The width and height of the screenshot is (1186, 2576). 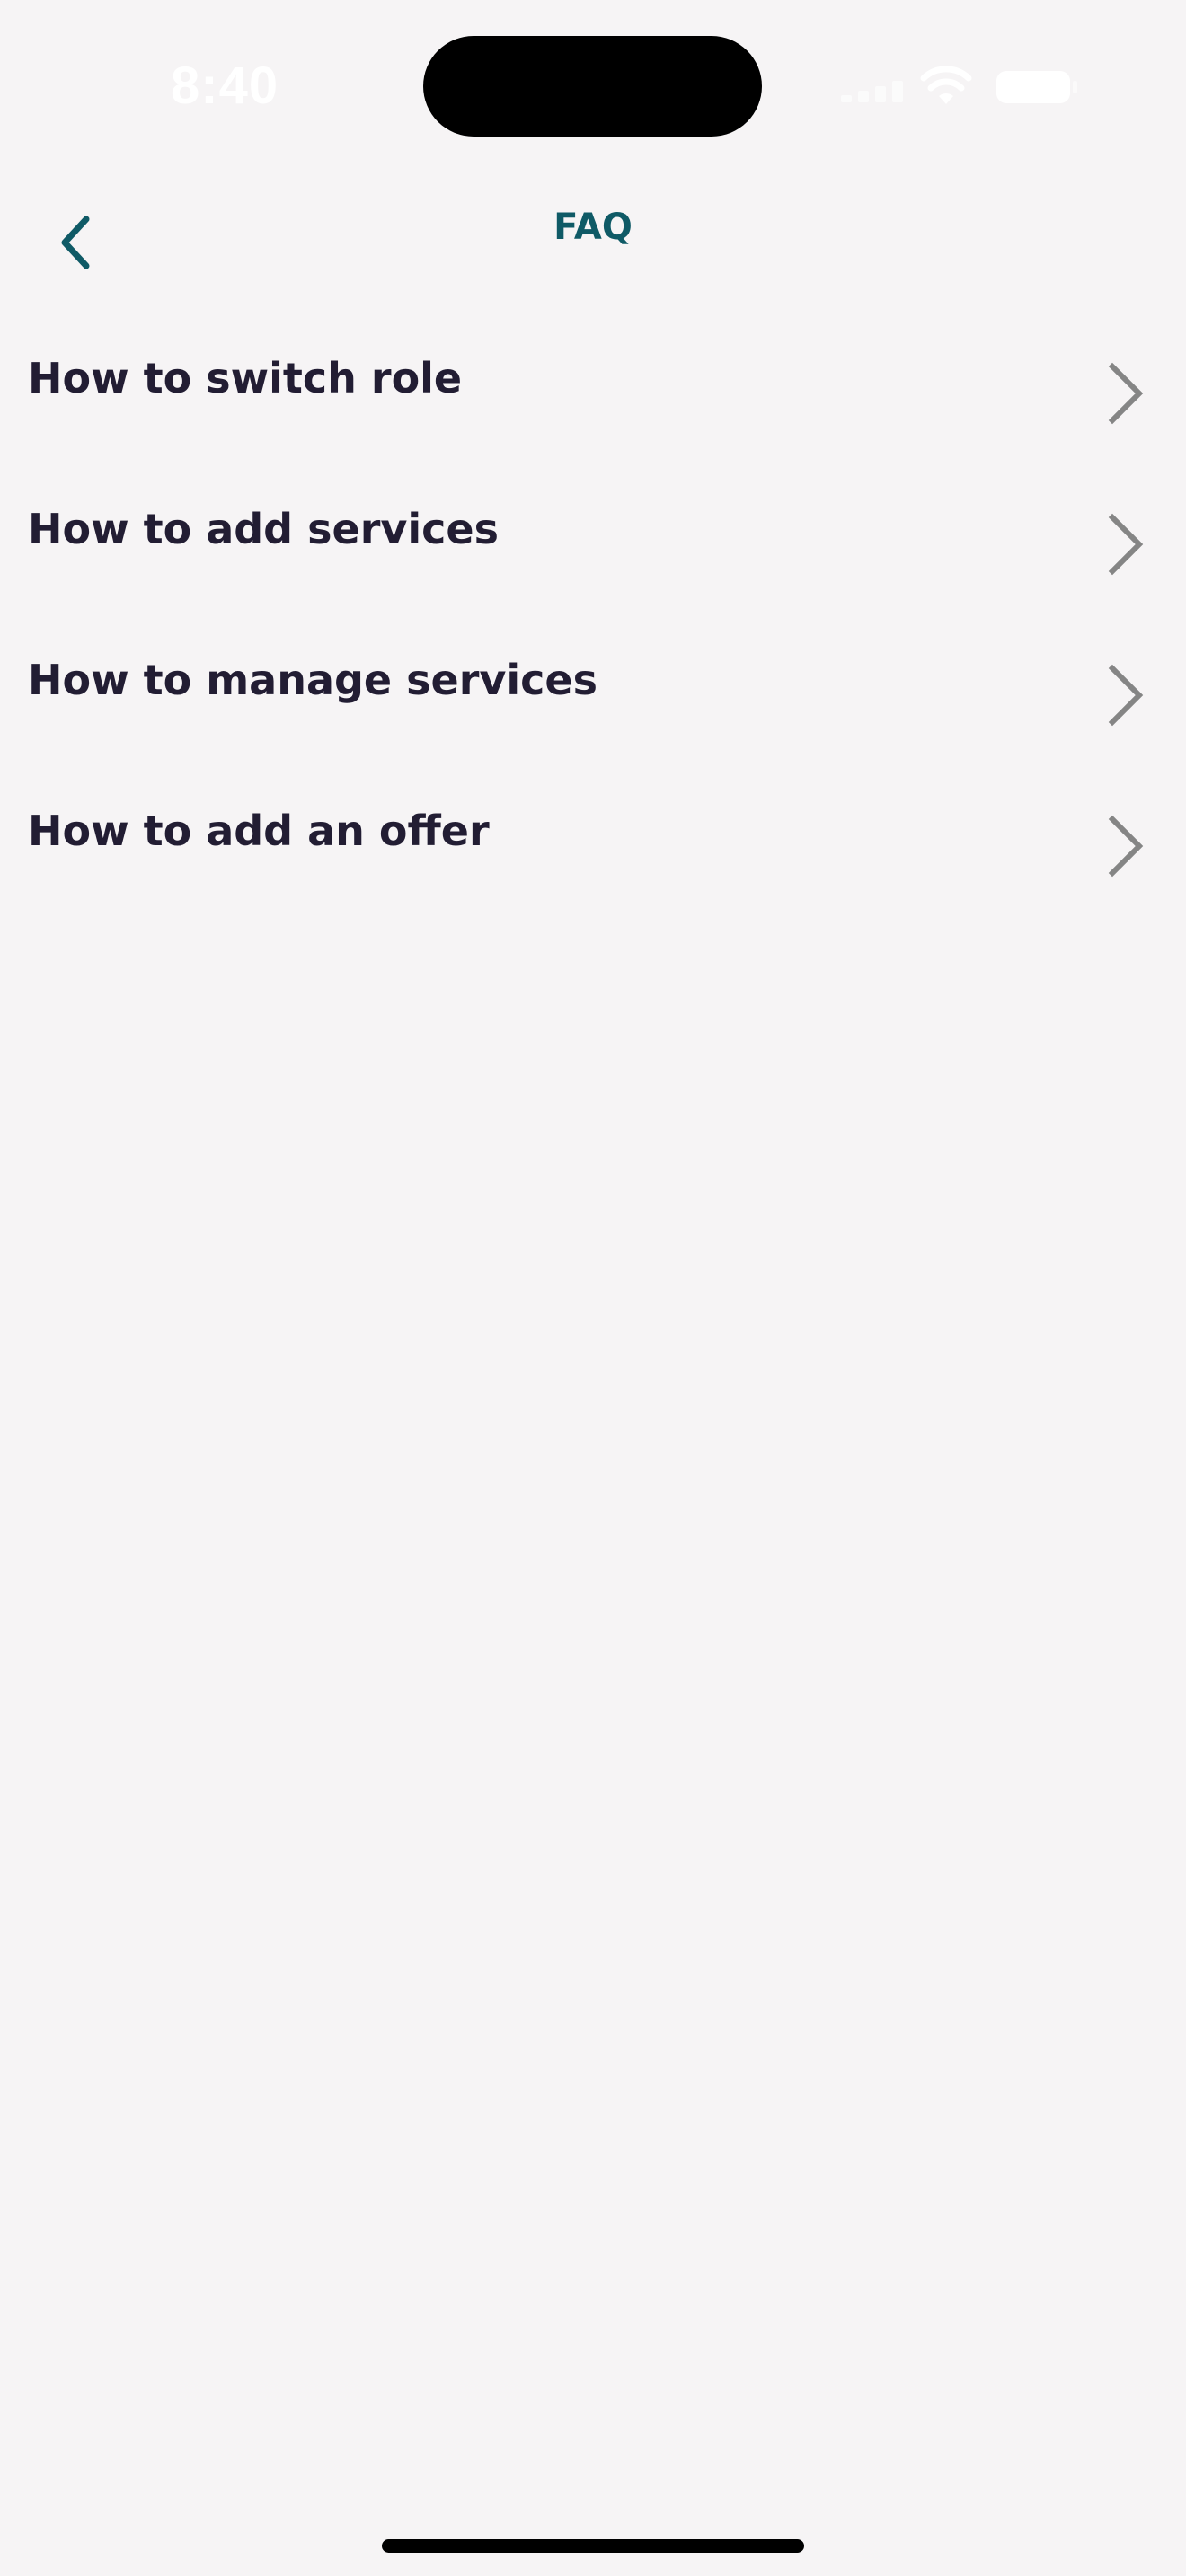 What do you see at coordinates (259, 831) in the screenshot?
I see `faq-item-label: How to add an offer` at bounding box center [259, 831].